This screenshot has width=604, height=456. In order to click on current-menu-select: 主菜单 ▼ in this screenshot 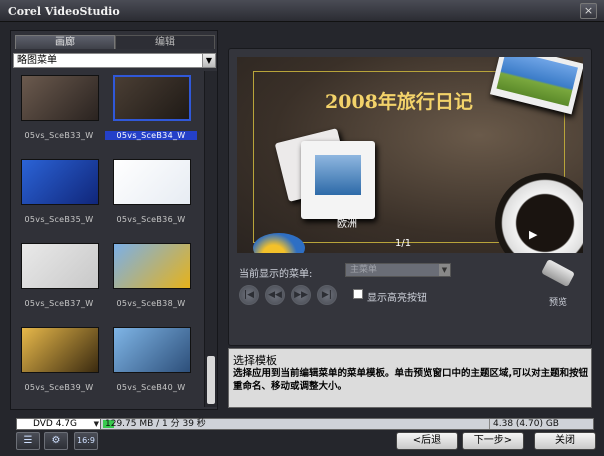, I will do `click(398, 270)`.